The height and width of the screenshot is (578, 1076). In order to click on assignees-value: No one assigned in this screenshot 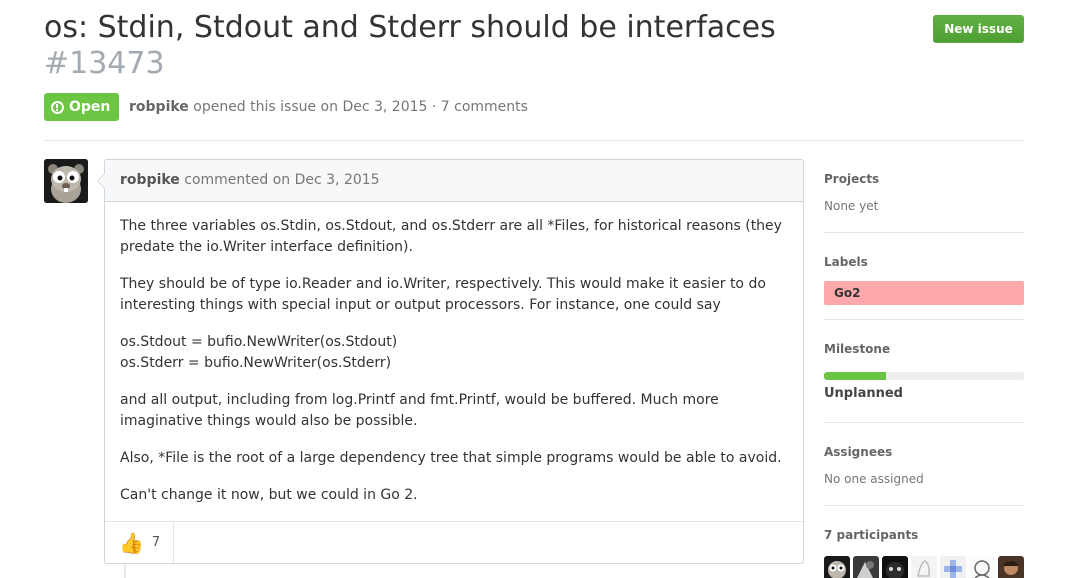, I will do `click(874, 479)`.